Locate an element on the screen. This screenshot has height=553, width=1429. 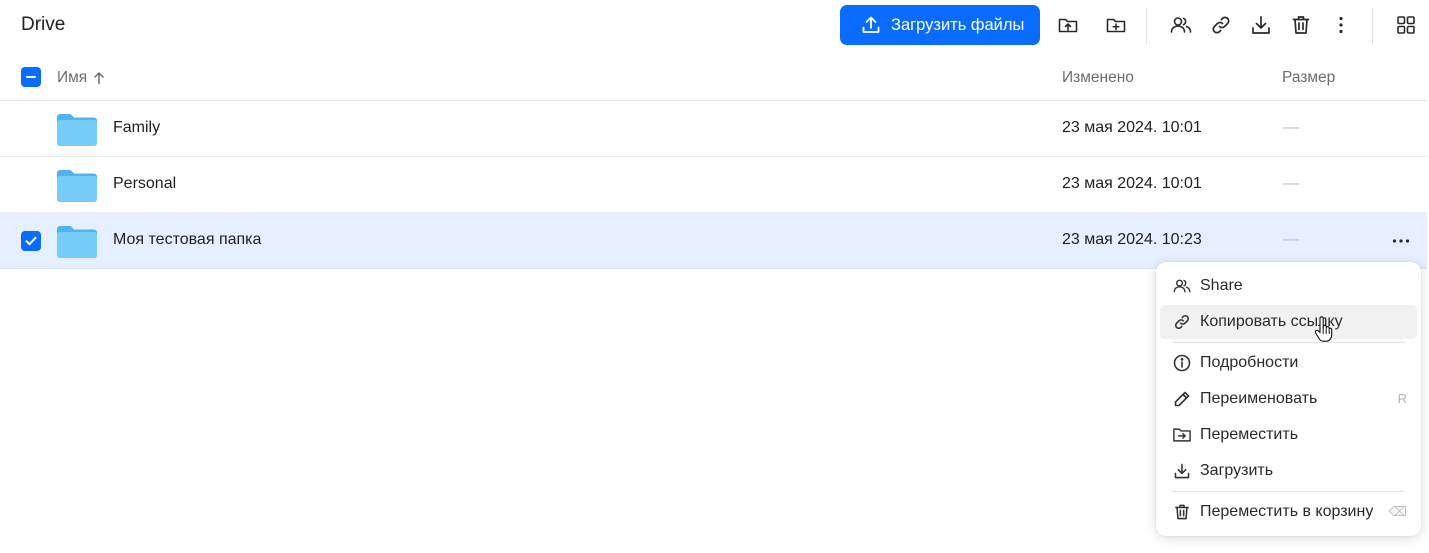
menu-item-details: Подробности is located at coordinates (1288, 363).